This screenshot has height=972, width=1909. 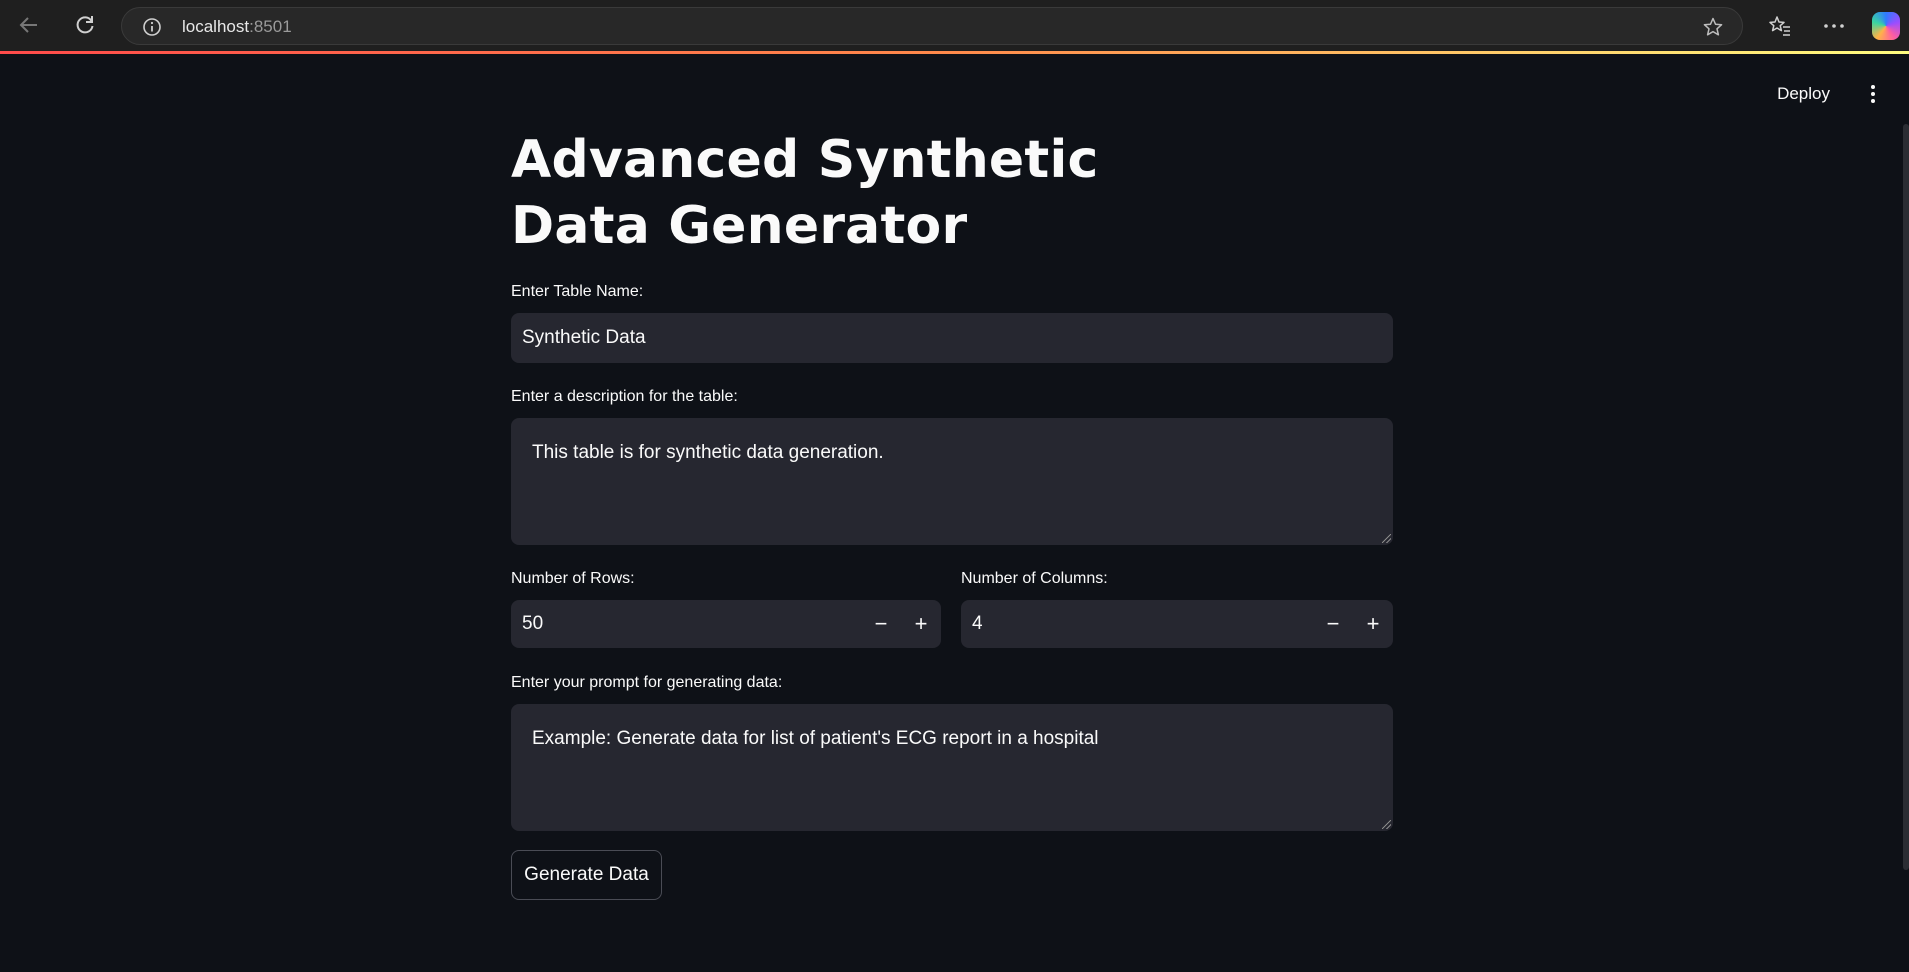 What do you see at coordinates (1177, 624) in the screenshot?
I see `columns-number-input: 4 − +` at bounding box center [1177, 624].